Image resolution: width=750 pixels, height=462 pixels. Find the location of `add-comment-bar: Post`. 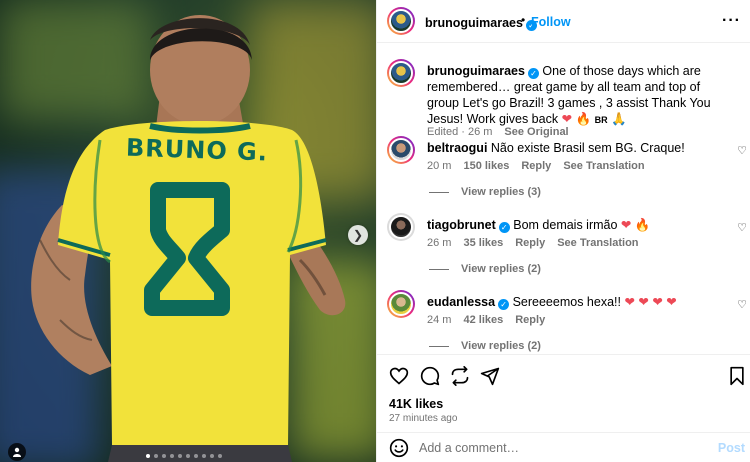

add-comment-bar: Post is located at coordinates (563, 447).